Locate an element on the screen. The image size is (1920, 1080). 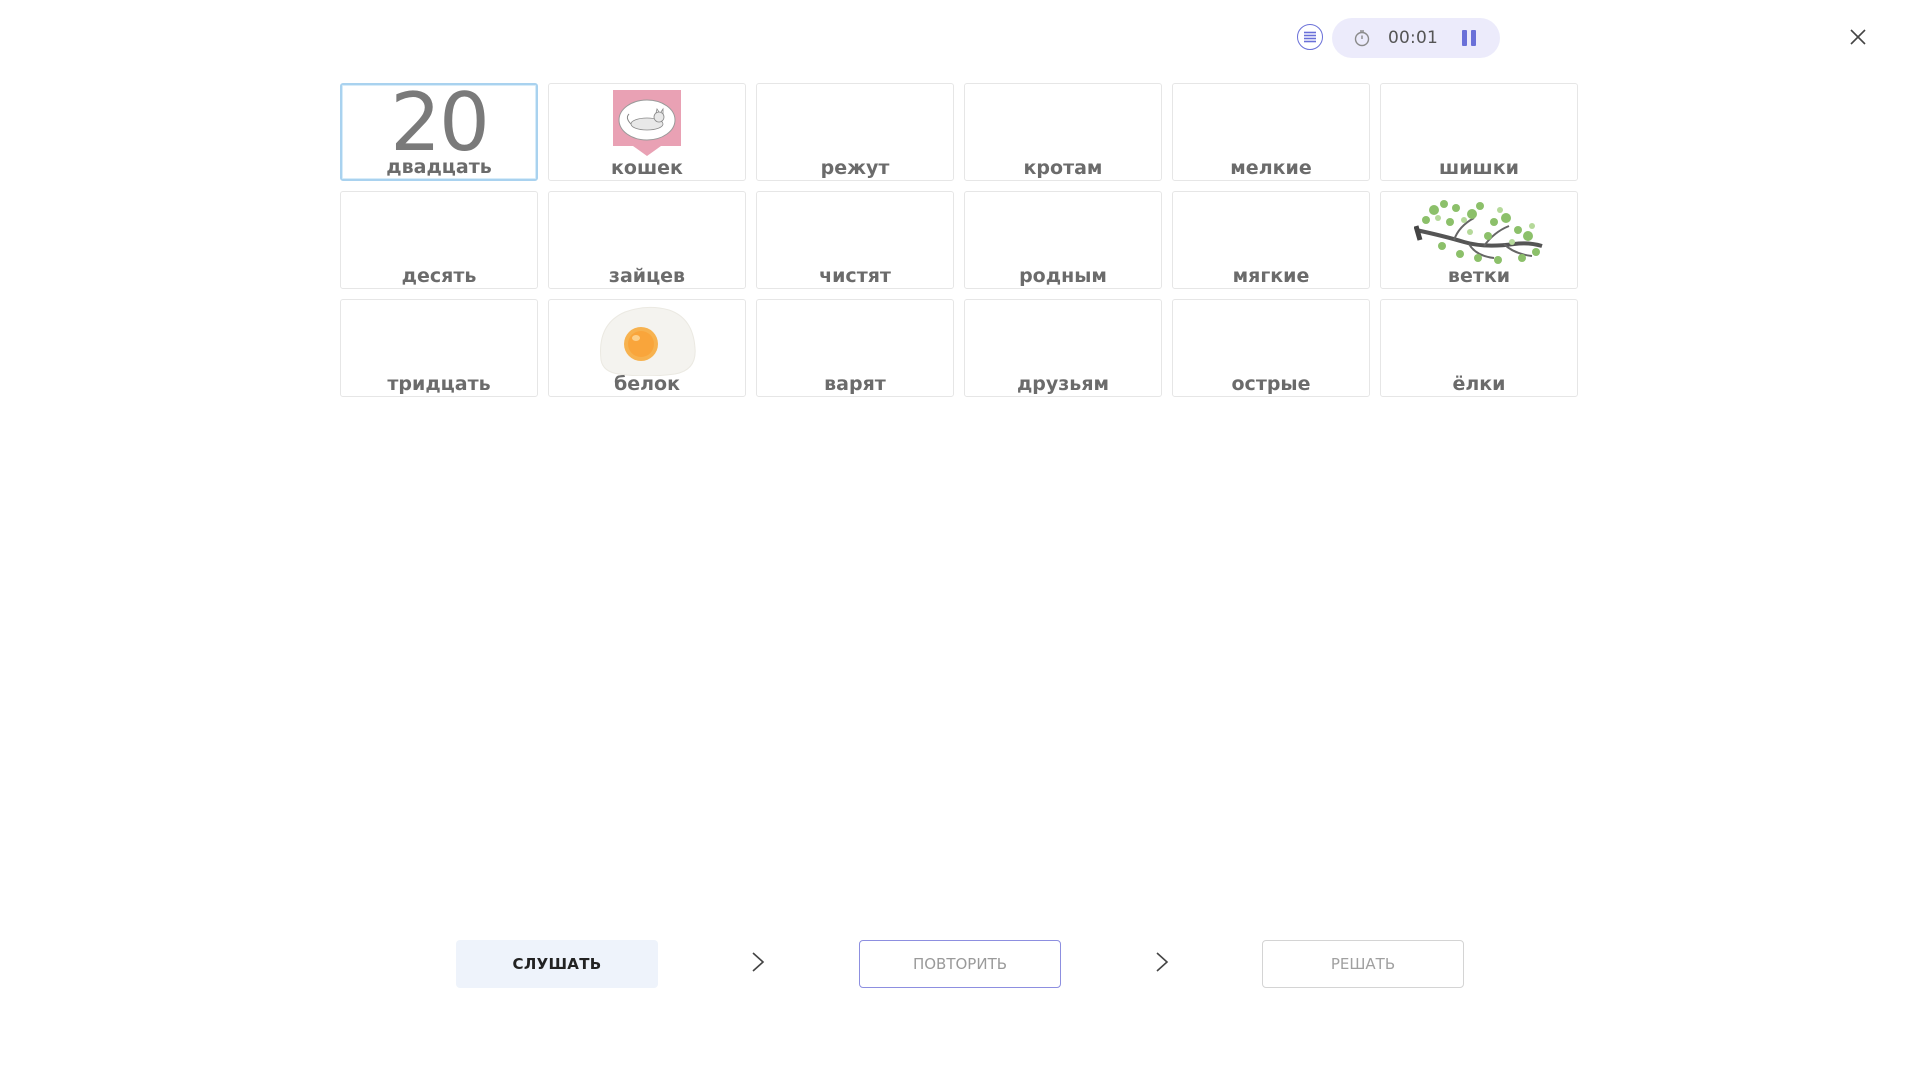
card-label: мягкие is located at coordinates (1271, 276).